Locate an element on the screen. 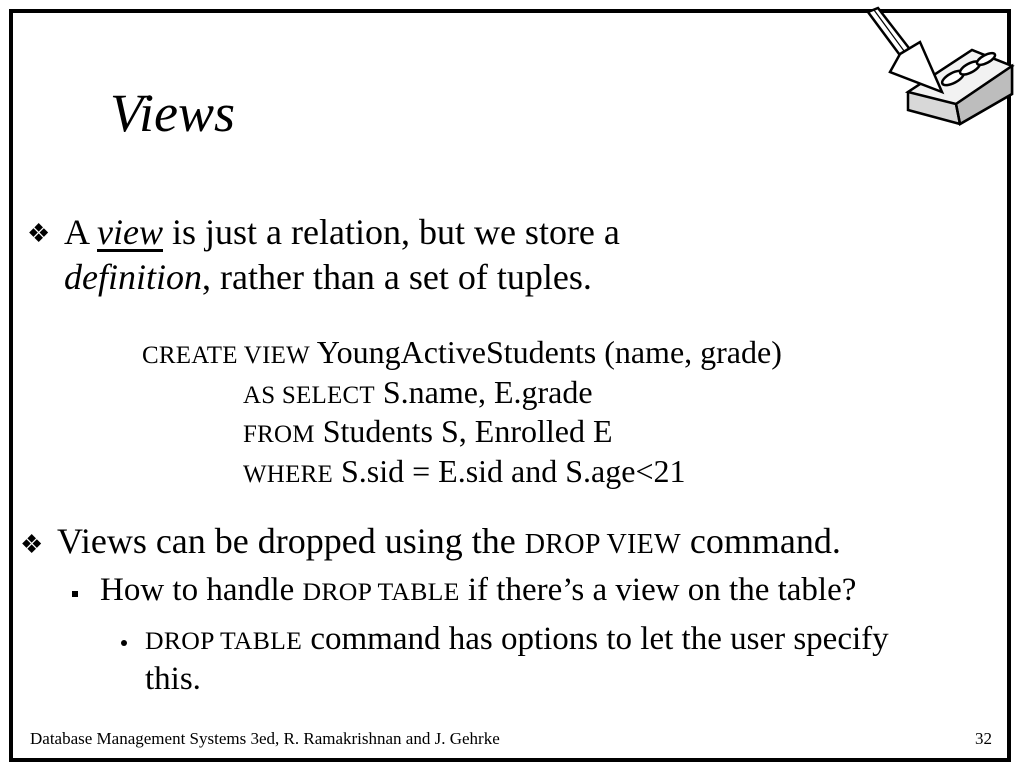 The width and height of the screenshot is (1020, 771). sub-sub-bullet-keyword: DROP TABLE is located at coordinates (224, 640).